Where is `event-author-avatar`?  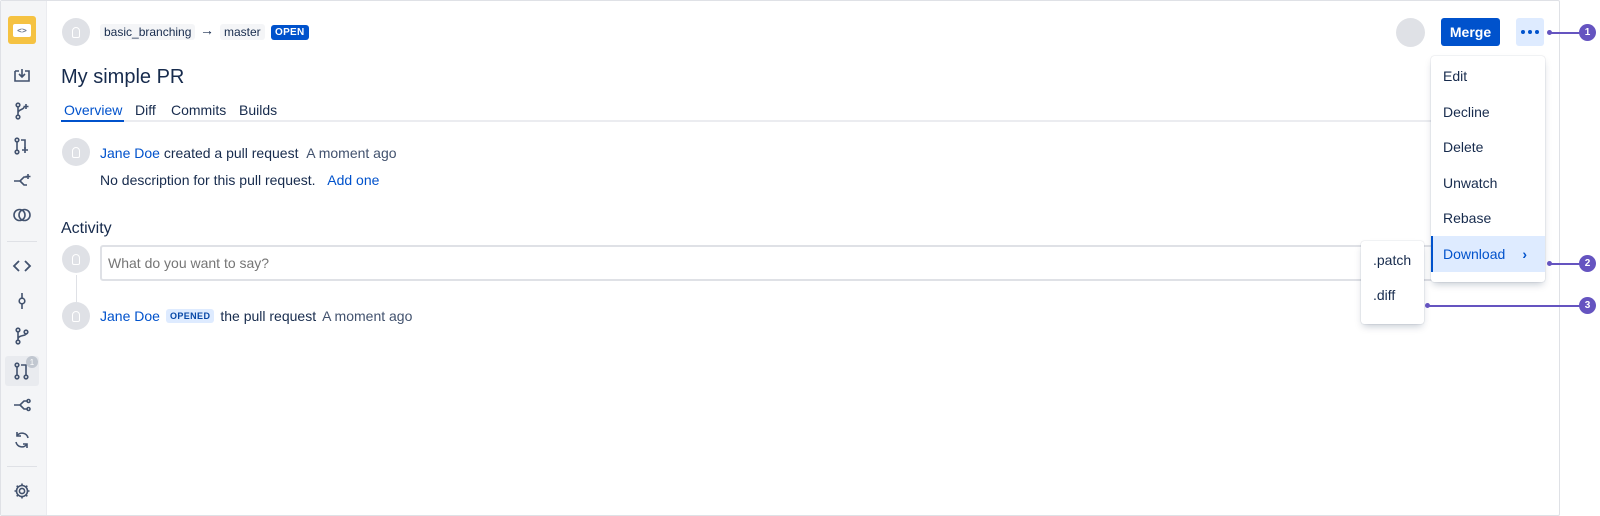
event-author-avatar is located at coordinates (76, 316).